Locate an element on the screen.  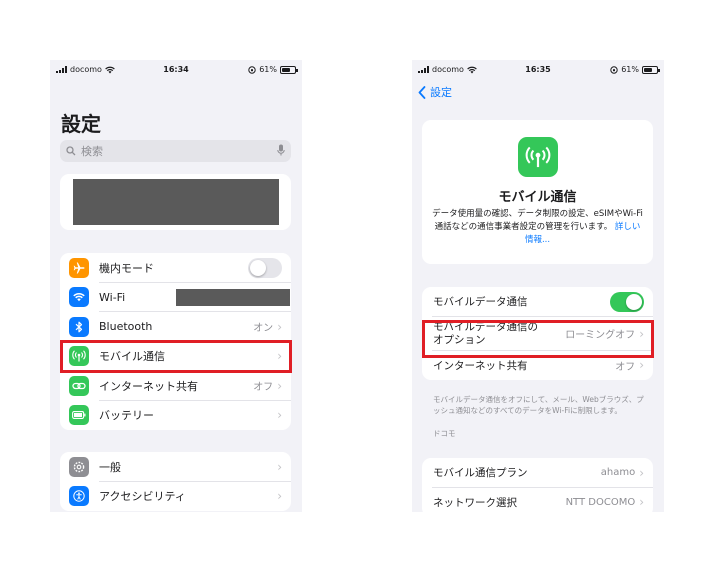
back-button: 設定 is located at coordinates (435, 92).